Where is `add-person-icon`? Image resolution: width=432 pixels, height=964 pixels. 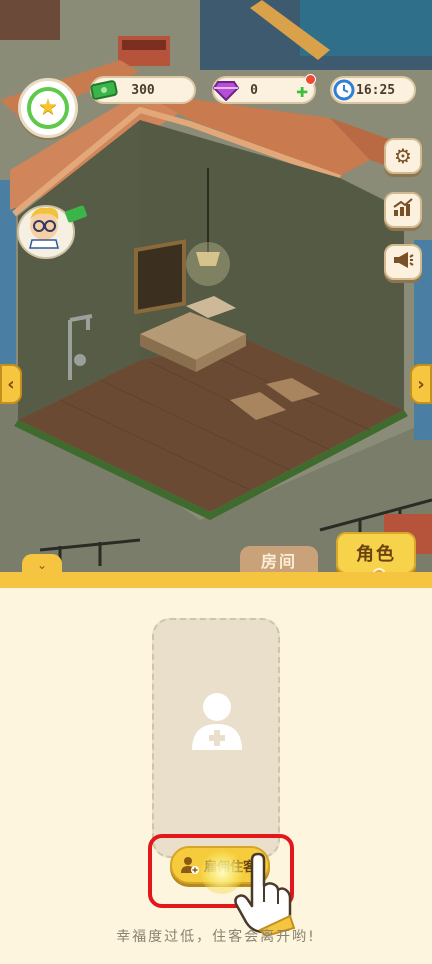
add-person-icon is located at coordinates (217, 721).